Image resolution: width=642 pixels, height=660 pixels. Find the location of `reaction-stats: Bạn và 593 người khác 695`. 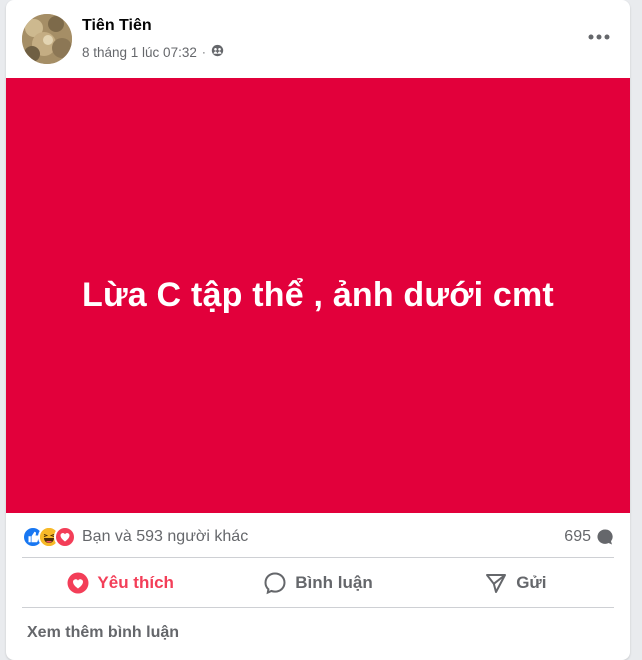

reaction-stats: Bạn và 593 người khác 695 is located at coordinates (318, 537).